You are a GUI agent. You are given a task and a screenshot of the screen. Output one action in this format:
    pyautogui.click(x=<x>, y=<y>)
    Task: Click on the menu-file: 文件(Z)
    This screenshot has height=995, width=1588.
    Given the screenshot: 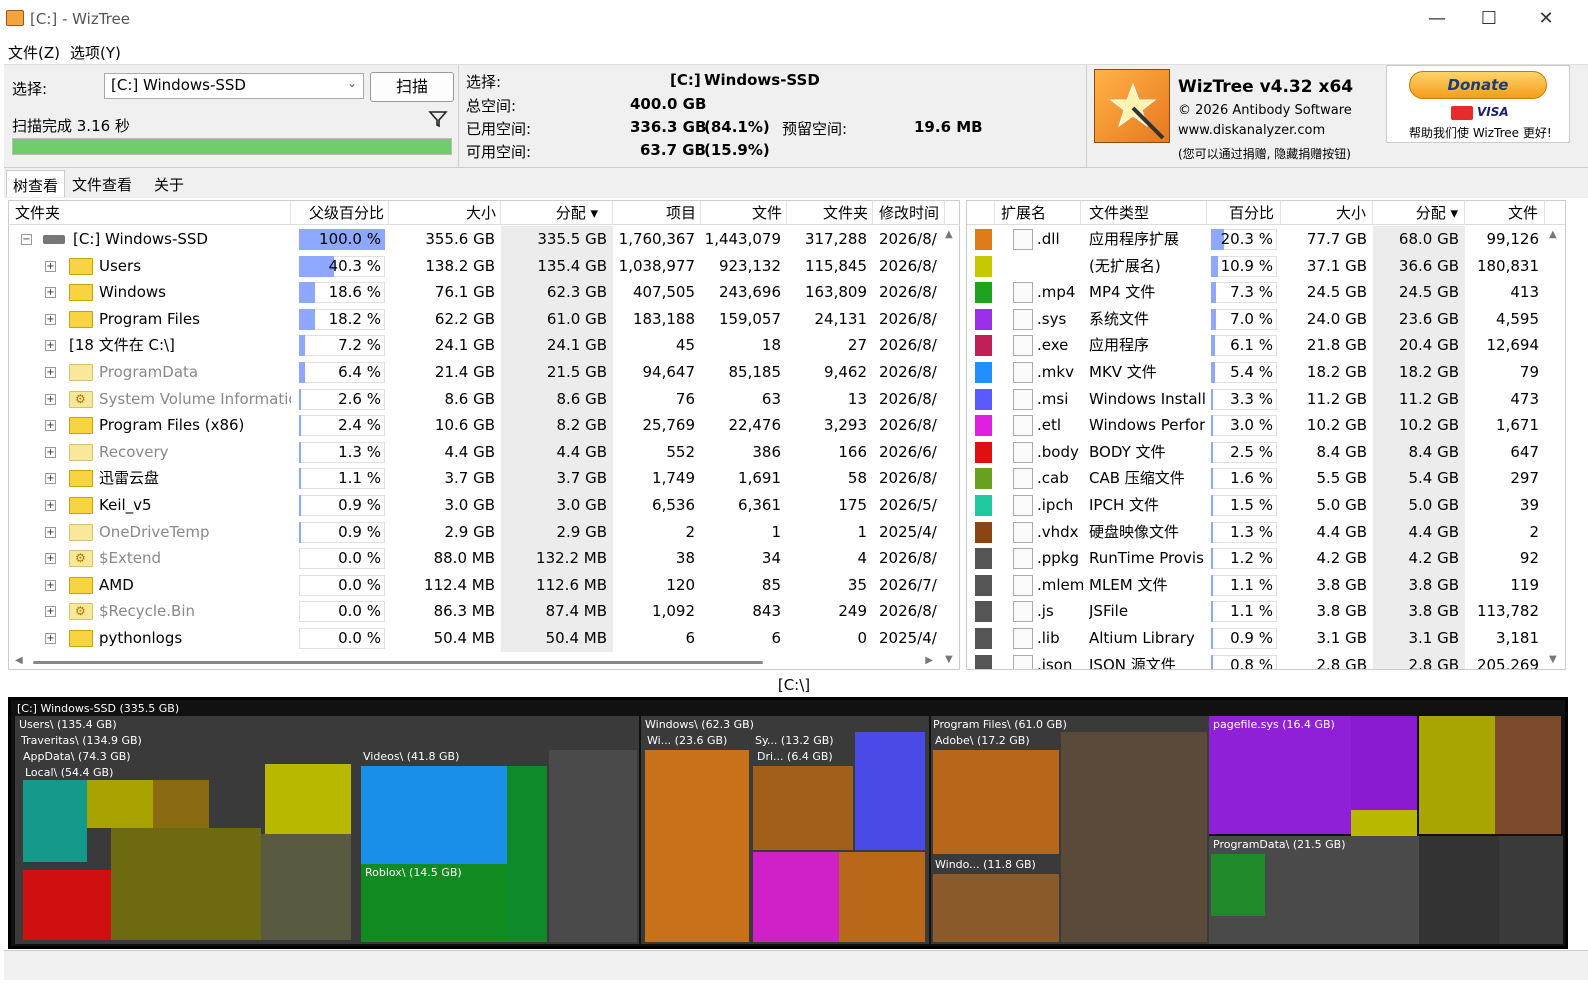 What is the action you would take?
    pyautogui.click(x=34, y=52)
    